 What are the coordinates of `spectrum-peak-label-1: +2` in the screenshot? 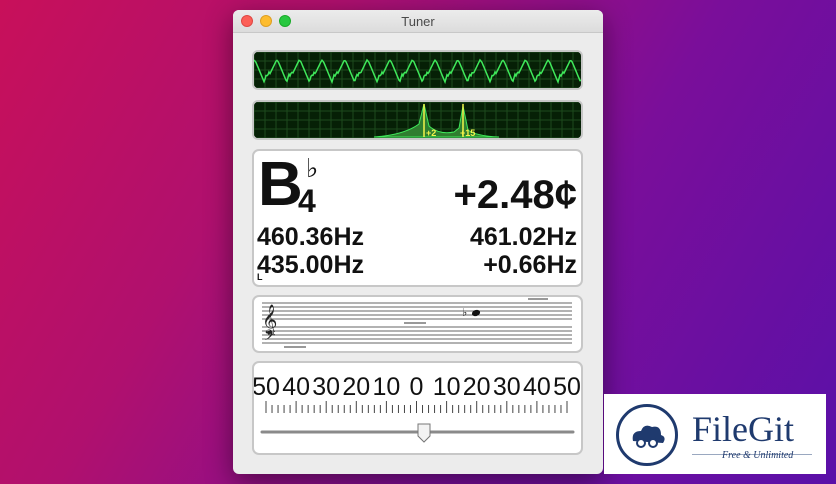 It's located at (431, 133).